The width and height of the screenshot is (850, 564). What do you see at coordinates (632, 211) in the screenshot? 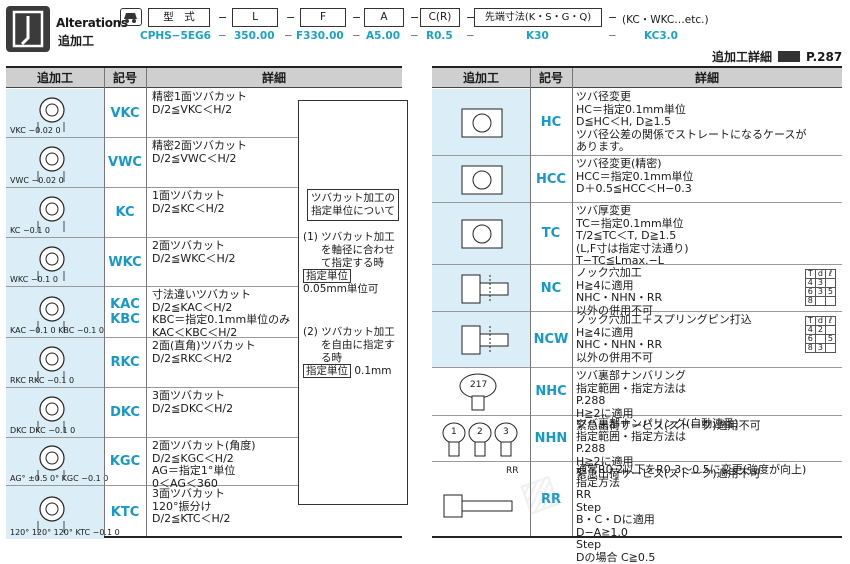
I see `detail-line: ツバ厚変更` at bounding box center [632, 211].